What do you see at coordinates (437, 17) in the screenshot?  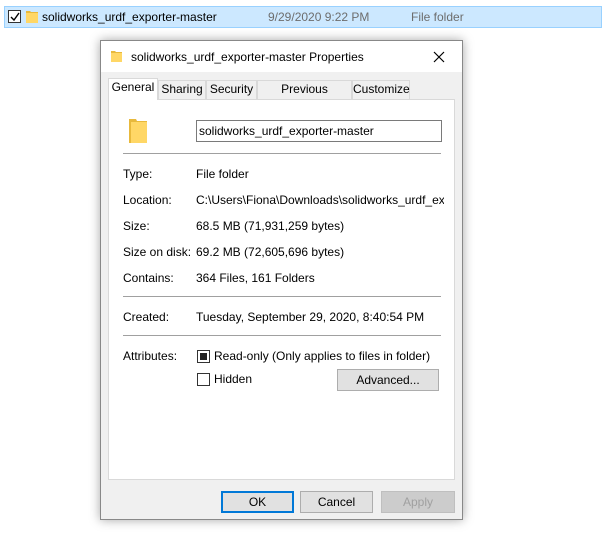 I see `row-type: File folder` at bounding box center [437, 17].